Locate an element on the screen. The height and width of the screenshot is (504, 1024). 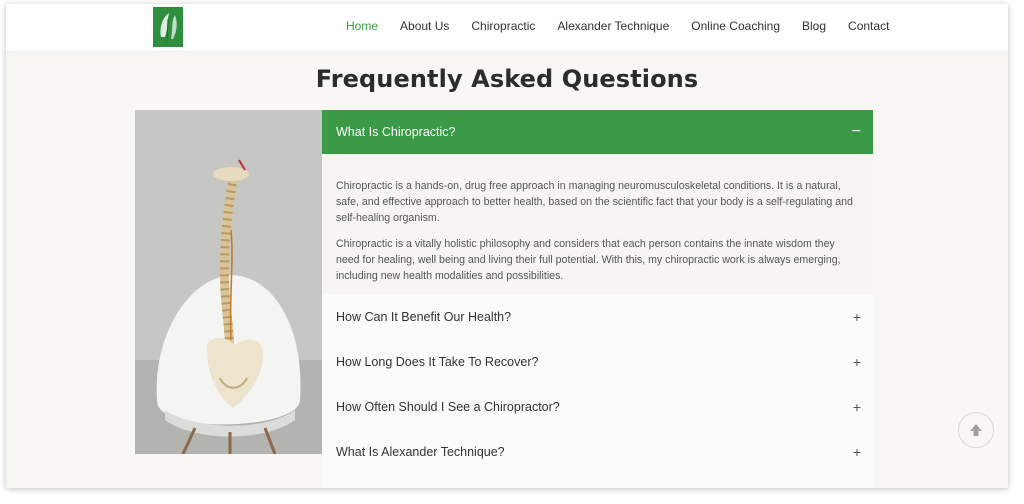
arrow-up-icon is located at coordinates (976, 430).